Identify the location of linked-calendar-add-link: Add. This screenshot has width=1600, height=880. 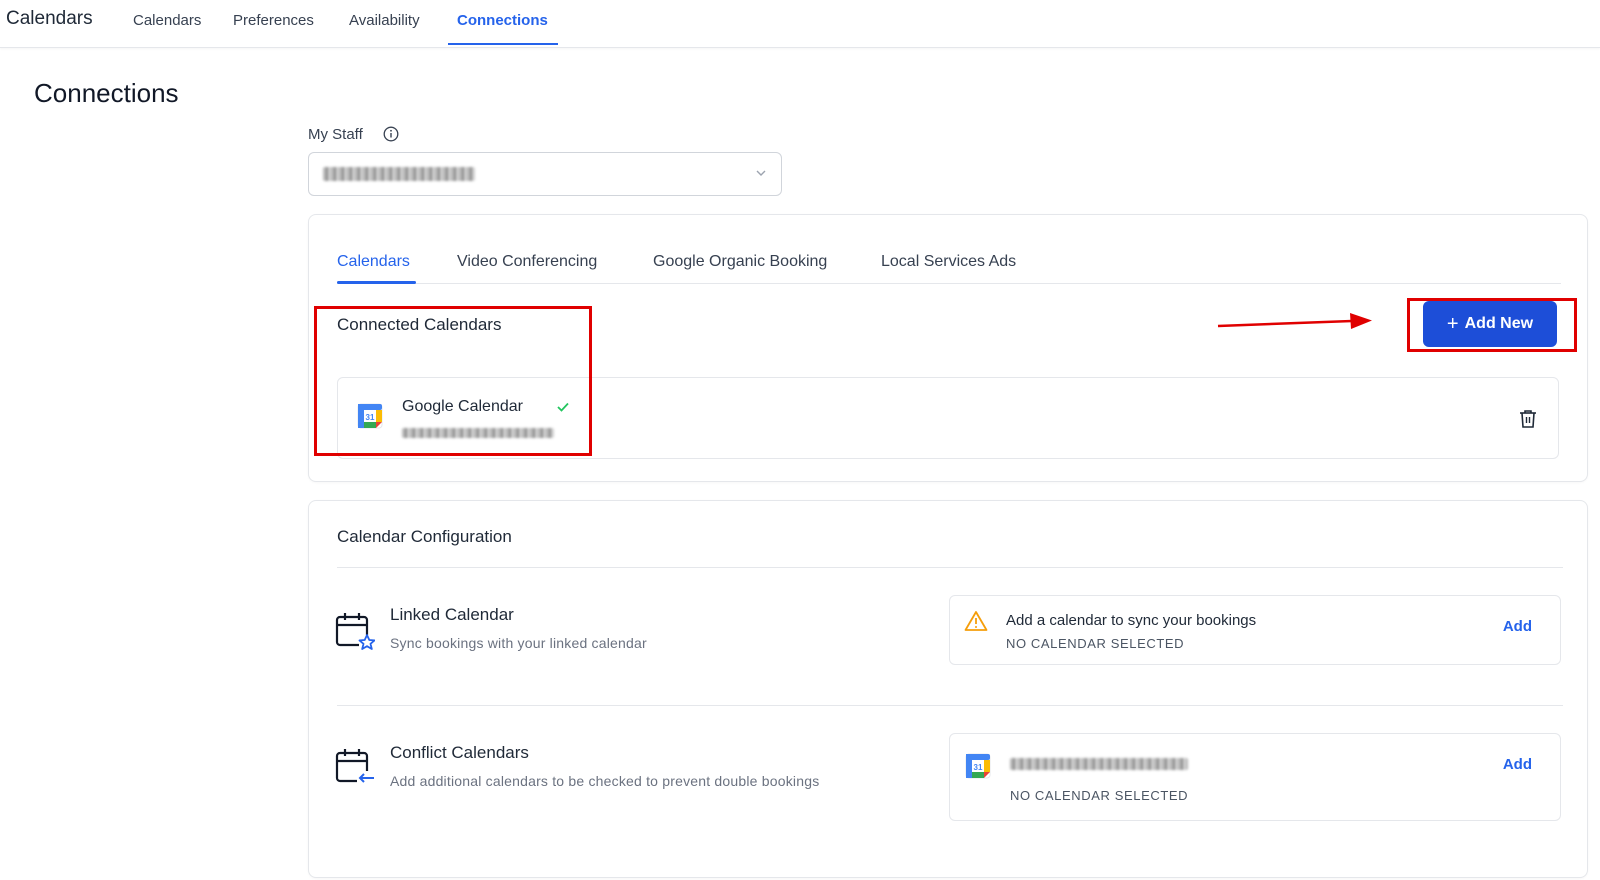
(1517, 626).